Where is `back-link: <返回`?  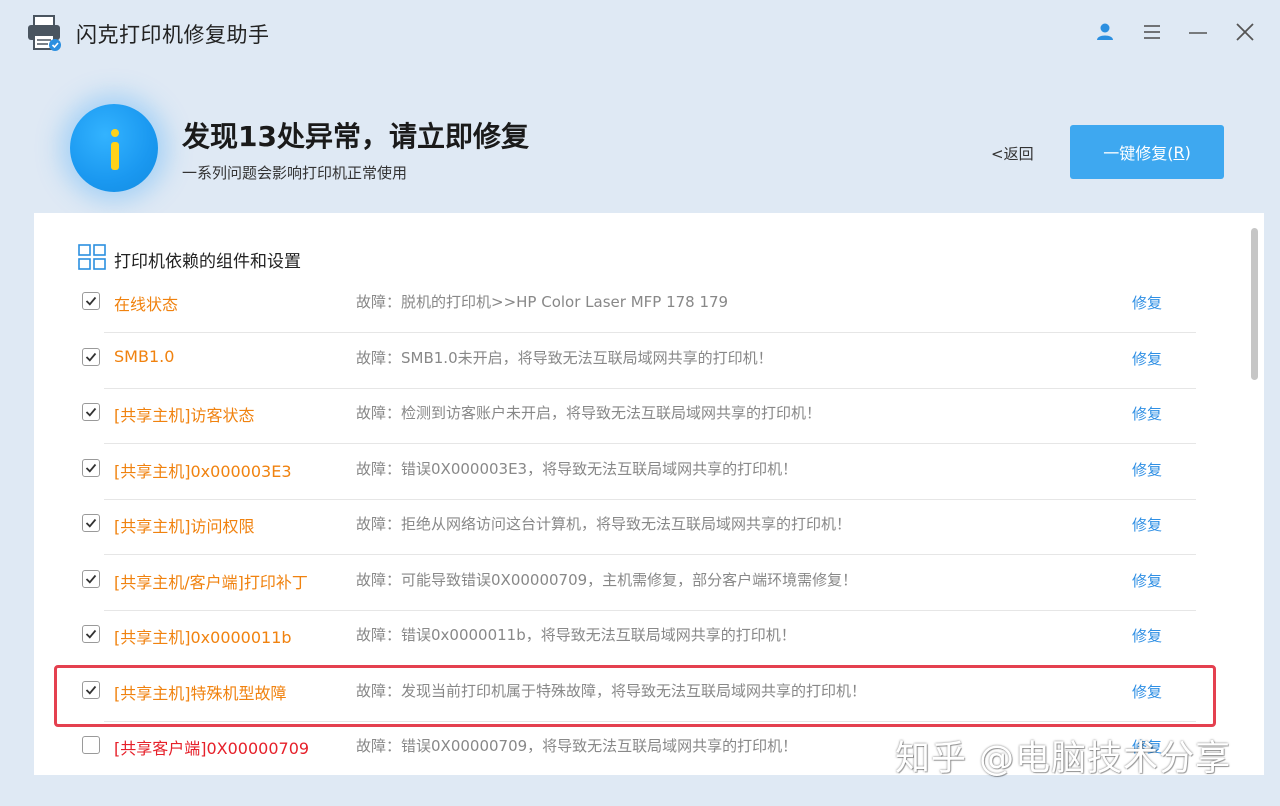 back-link: <返回 is located at coordinates (1012, 153).